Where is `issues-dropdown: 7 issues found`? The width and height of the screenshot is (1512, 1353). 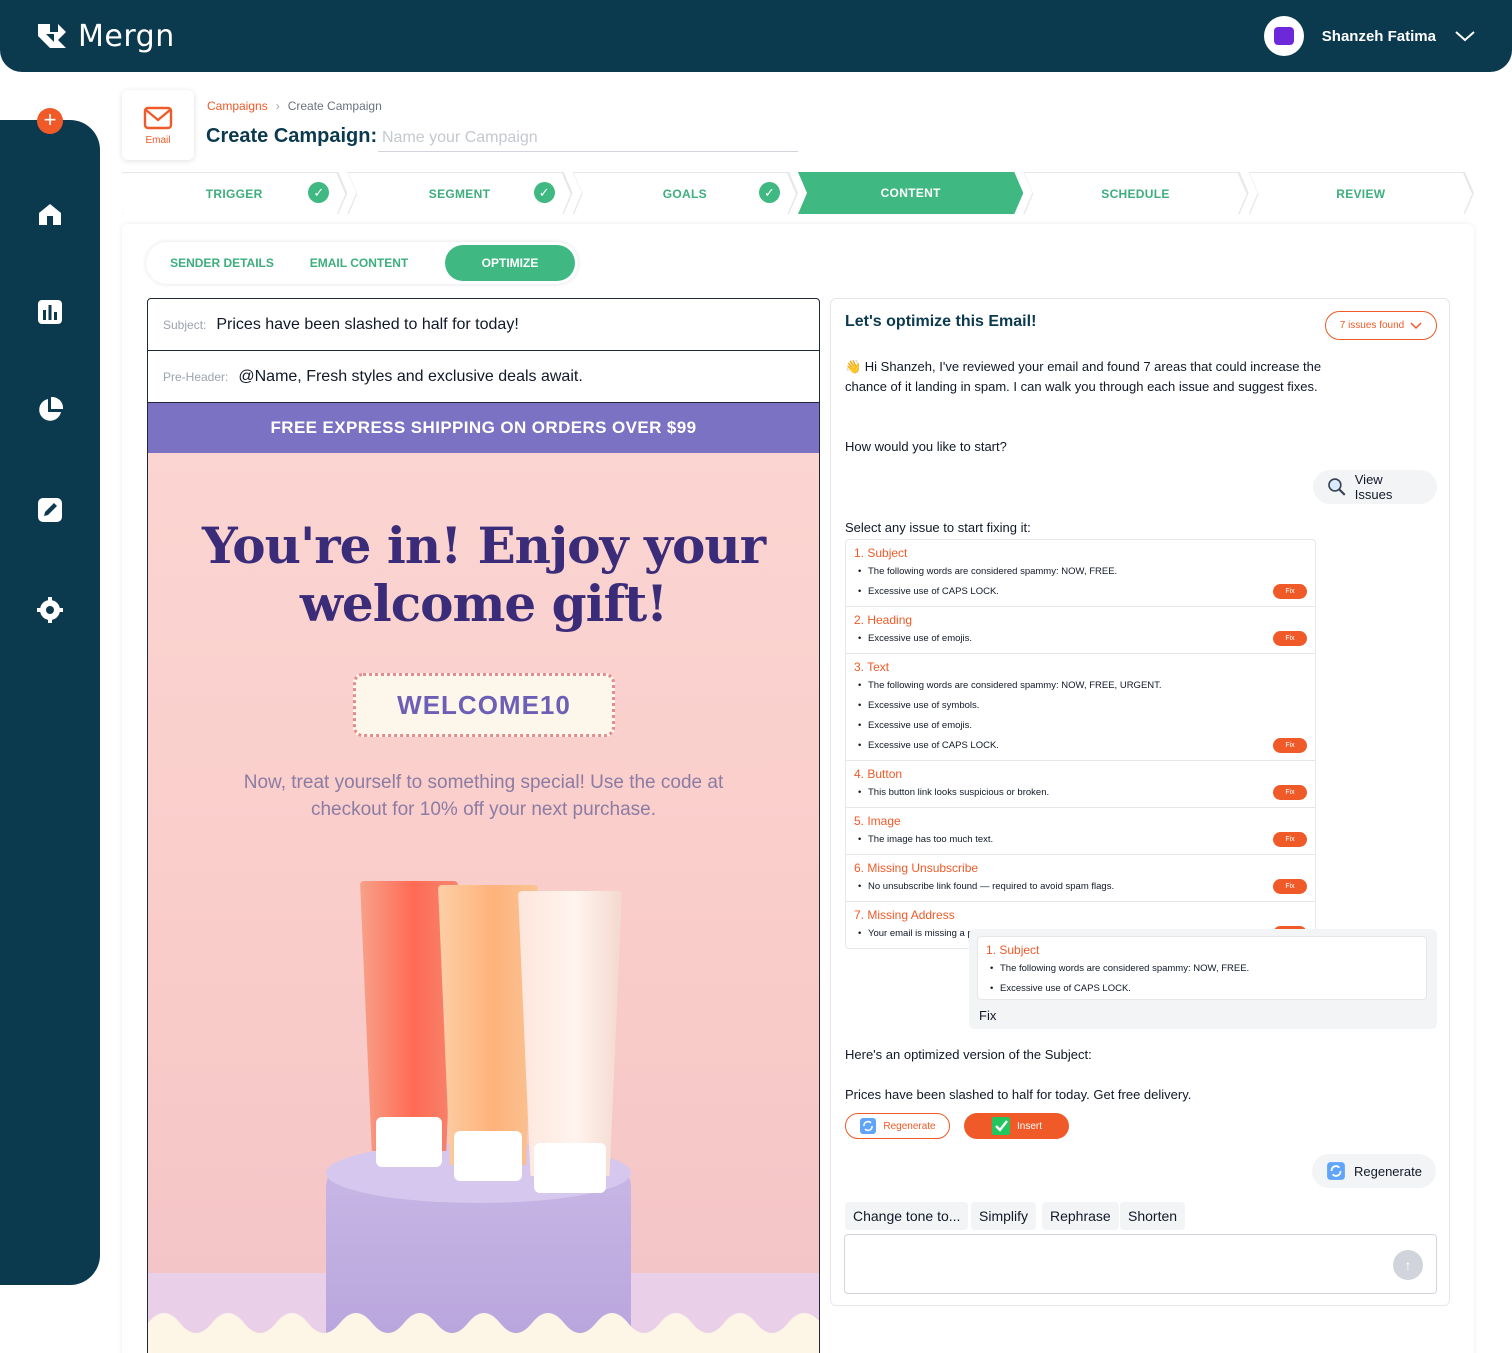 issues-dropdown: 7 issues found is located at coordinates (1381, 325).